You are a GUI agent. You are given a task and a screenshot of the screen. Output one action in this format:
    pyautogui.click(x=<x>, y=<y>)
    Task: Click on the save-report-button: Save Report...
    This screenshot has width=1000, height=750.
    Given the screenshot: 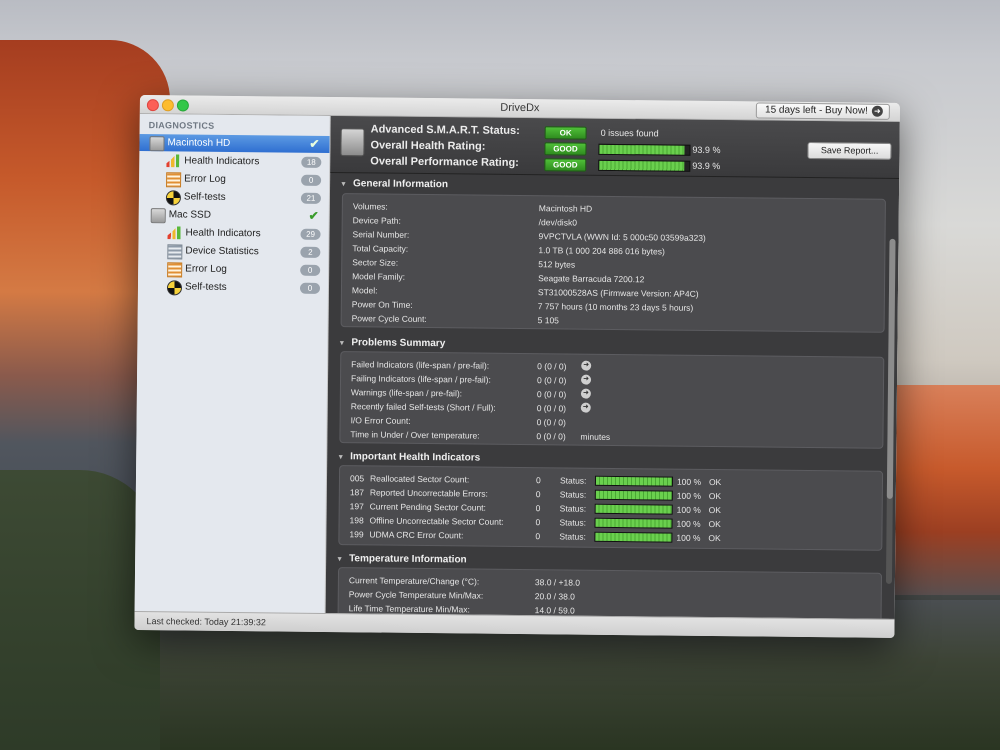 What is the action you would take?
    pyautogui.click(x=849, y=150)
    